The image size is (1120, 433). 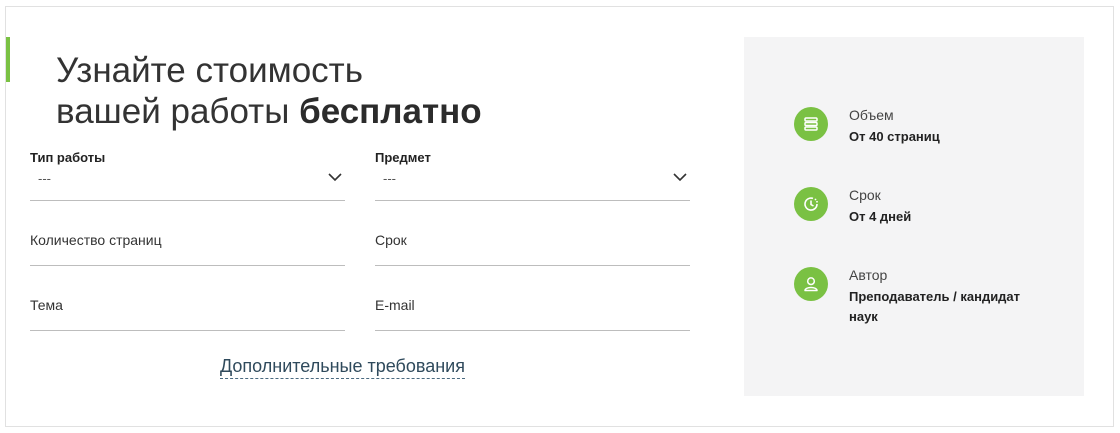 I want to click on topic-underline, so click(x=187, y=330).